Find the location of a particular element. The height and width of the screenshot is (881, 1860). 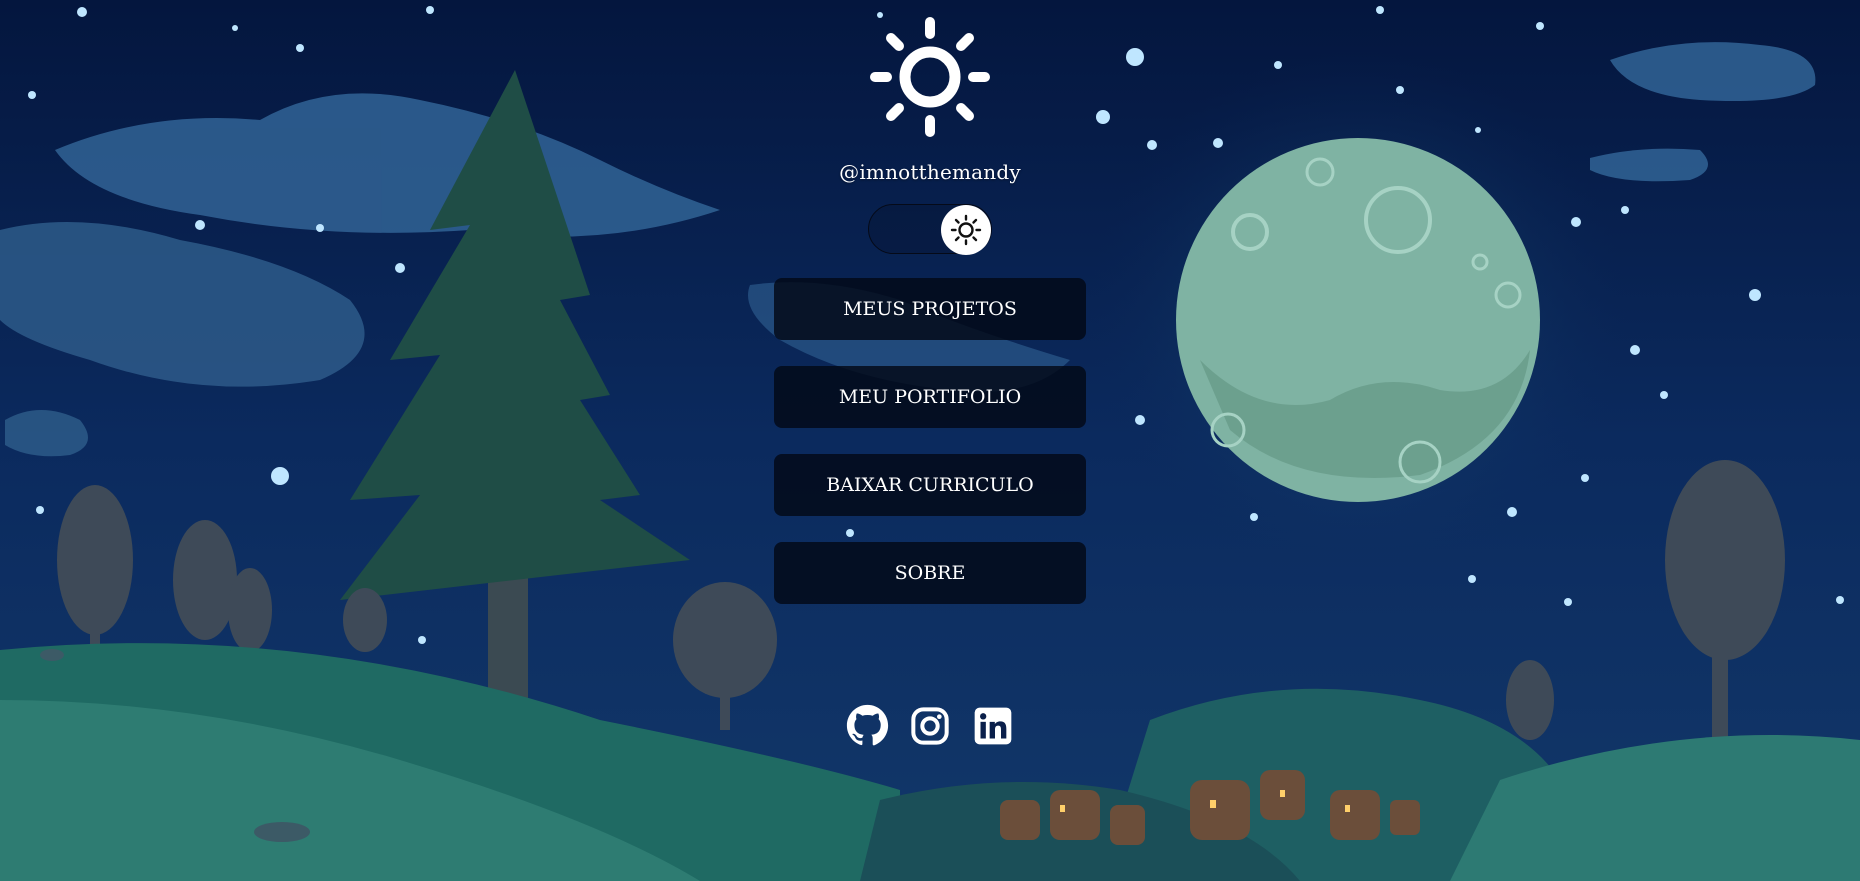

github-icon is located at coordinates (867, 725).